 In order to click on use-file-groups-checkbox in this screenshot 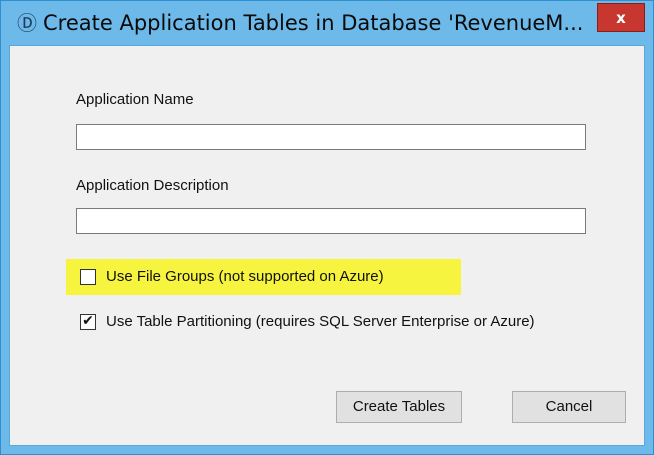, I will do `click(88, 277)`.